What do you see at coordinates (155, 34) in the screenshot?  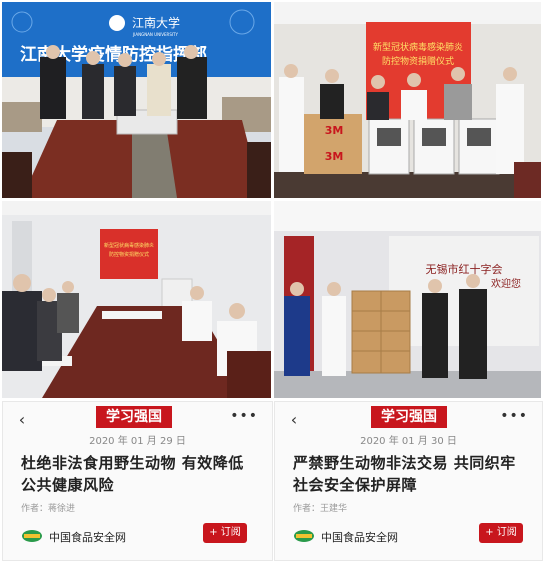 I see `banner-logo-en: JIANGNAN UNIVERSITY` at bounding box center [155, 34].